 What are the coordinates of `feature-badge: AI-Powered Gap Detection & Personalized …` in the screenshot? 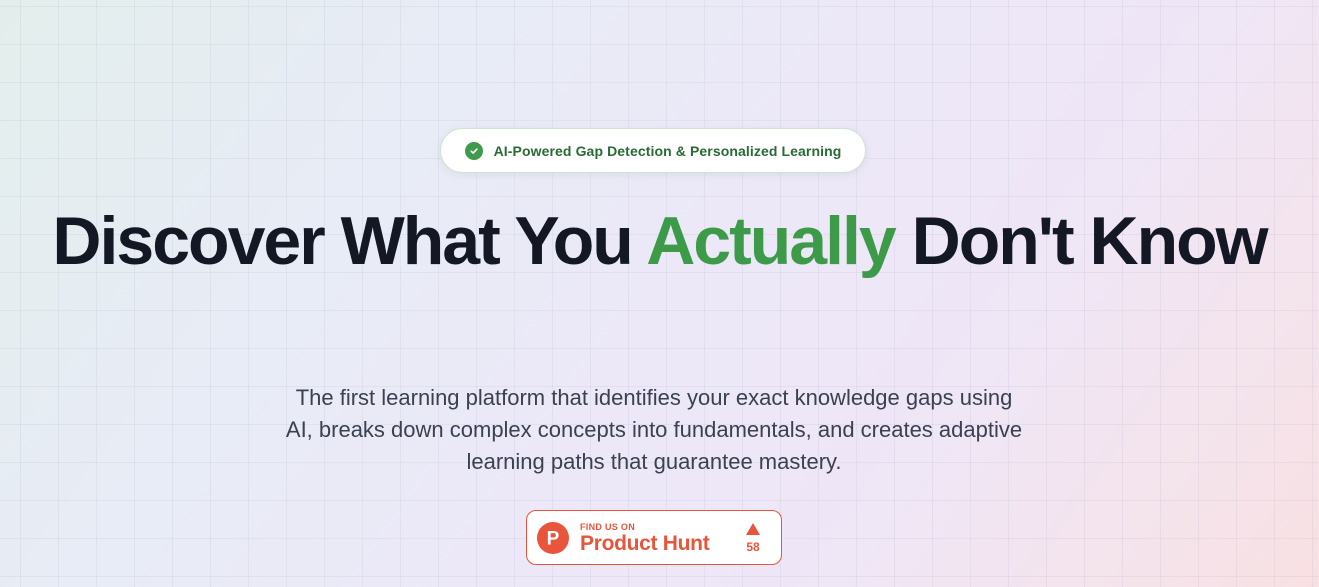 It's located at (653, 150).